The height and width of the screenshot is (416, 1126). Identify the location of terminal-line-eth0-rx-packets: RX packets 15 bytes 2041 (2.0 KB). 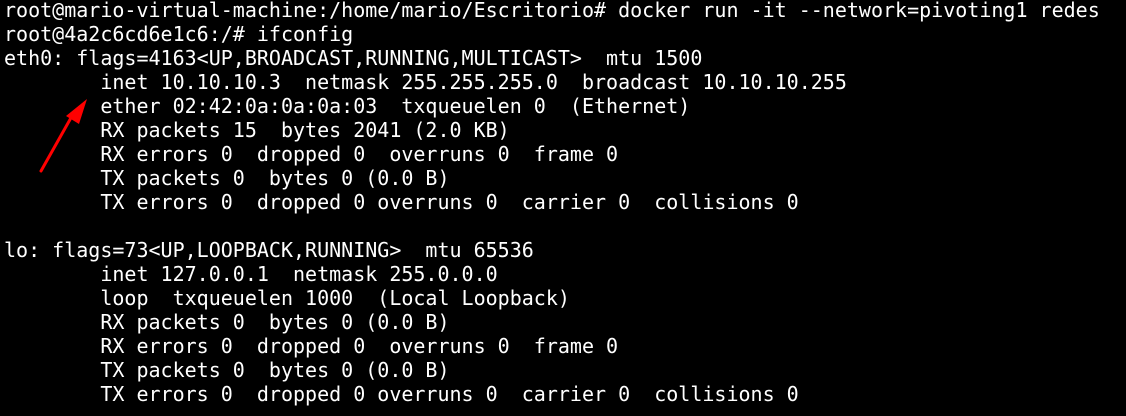
(257, 130).